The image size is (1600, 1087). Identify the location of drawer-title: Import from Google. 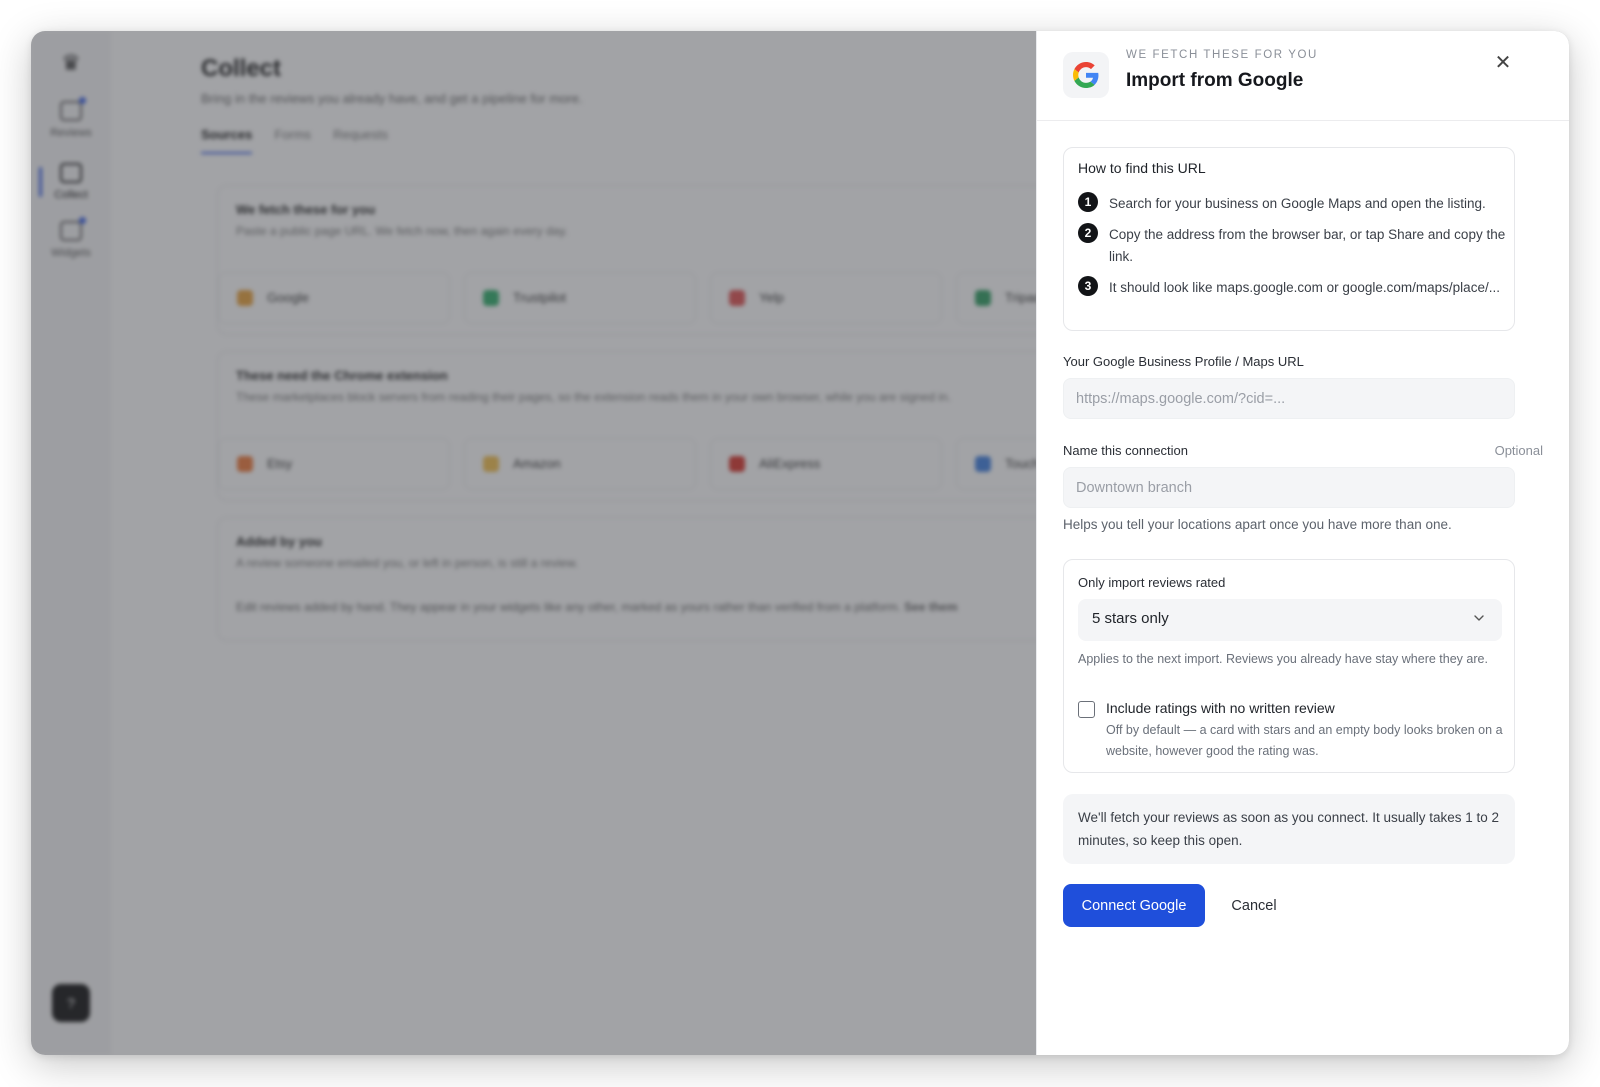
(1215, 80).